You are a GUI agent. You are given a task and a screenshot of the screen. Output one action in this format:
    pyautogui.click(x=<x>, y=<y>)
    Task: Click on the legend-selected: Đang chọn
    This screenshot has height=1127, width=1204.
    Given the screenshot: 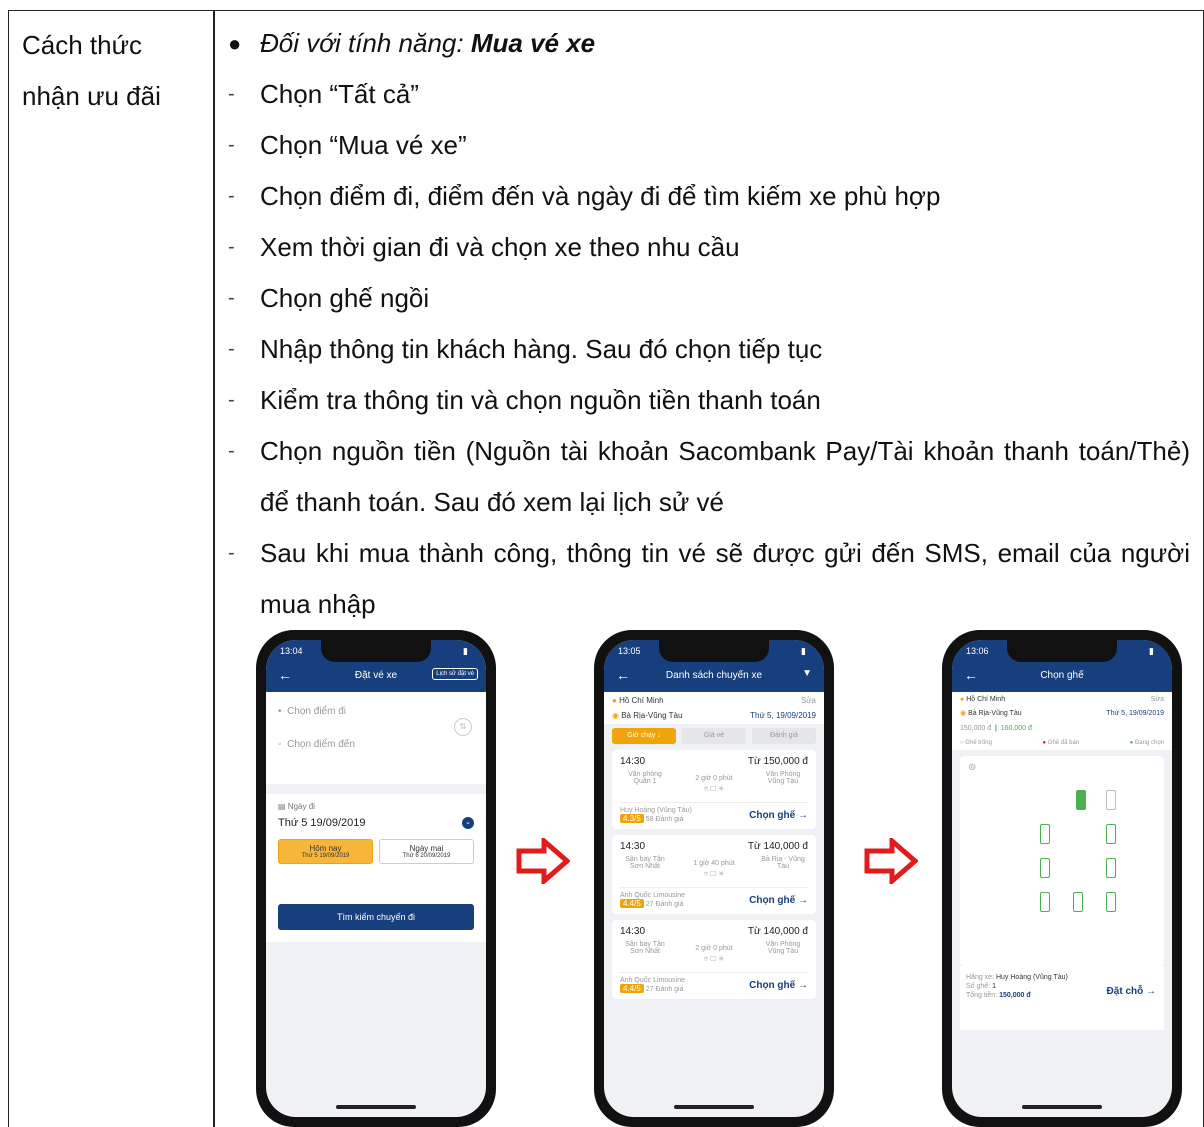 What is the action you would take?
    pyautogui.click(x=1149, y=743)
    